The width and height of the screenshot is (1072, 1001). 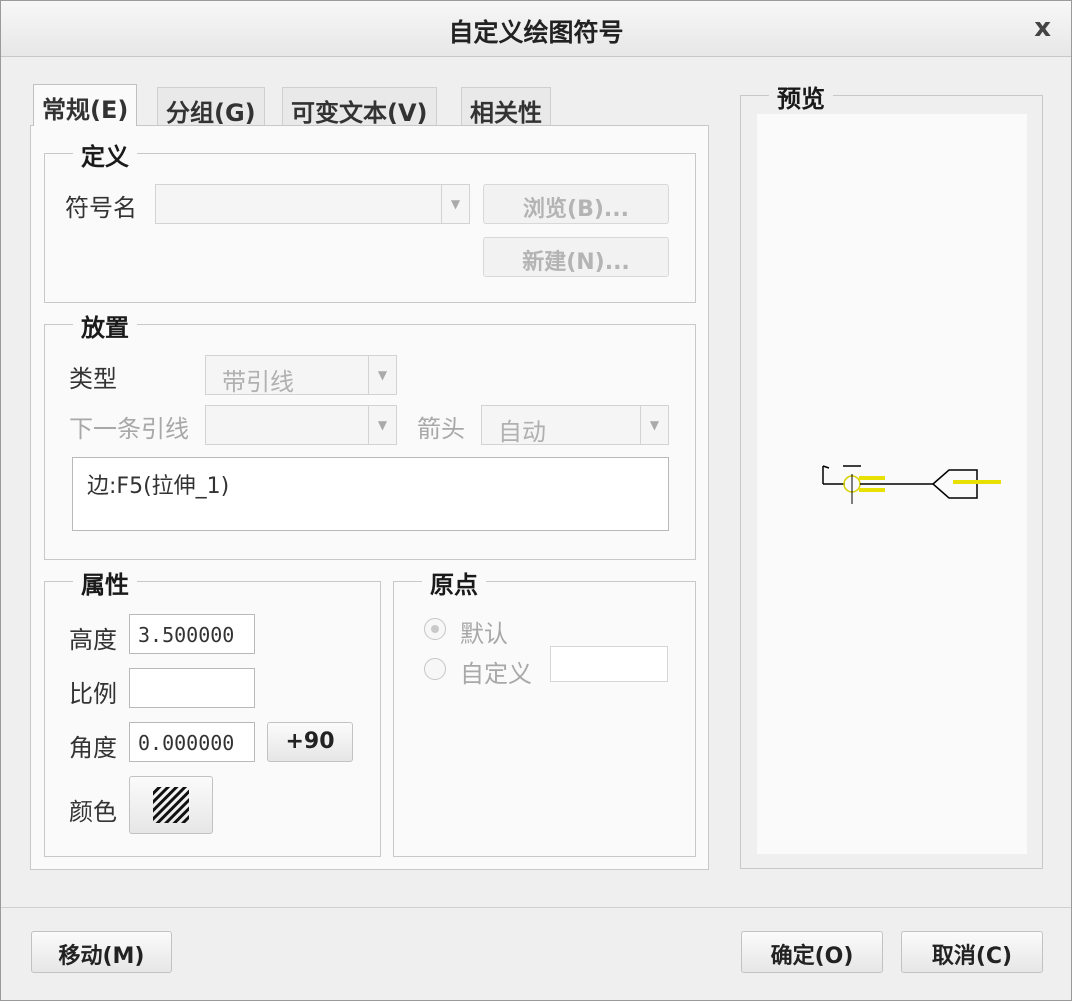 What do you see at coordinates (609, 664) in the screenshot?
I see `origin-custom-input` at bounding box center [609, 664].